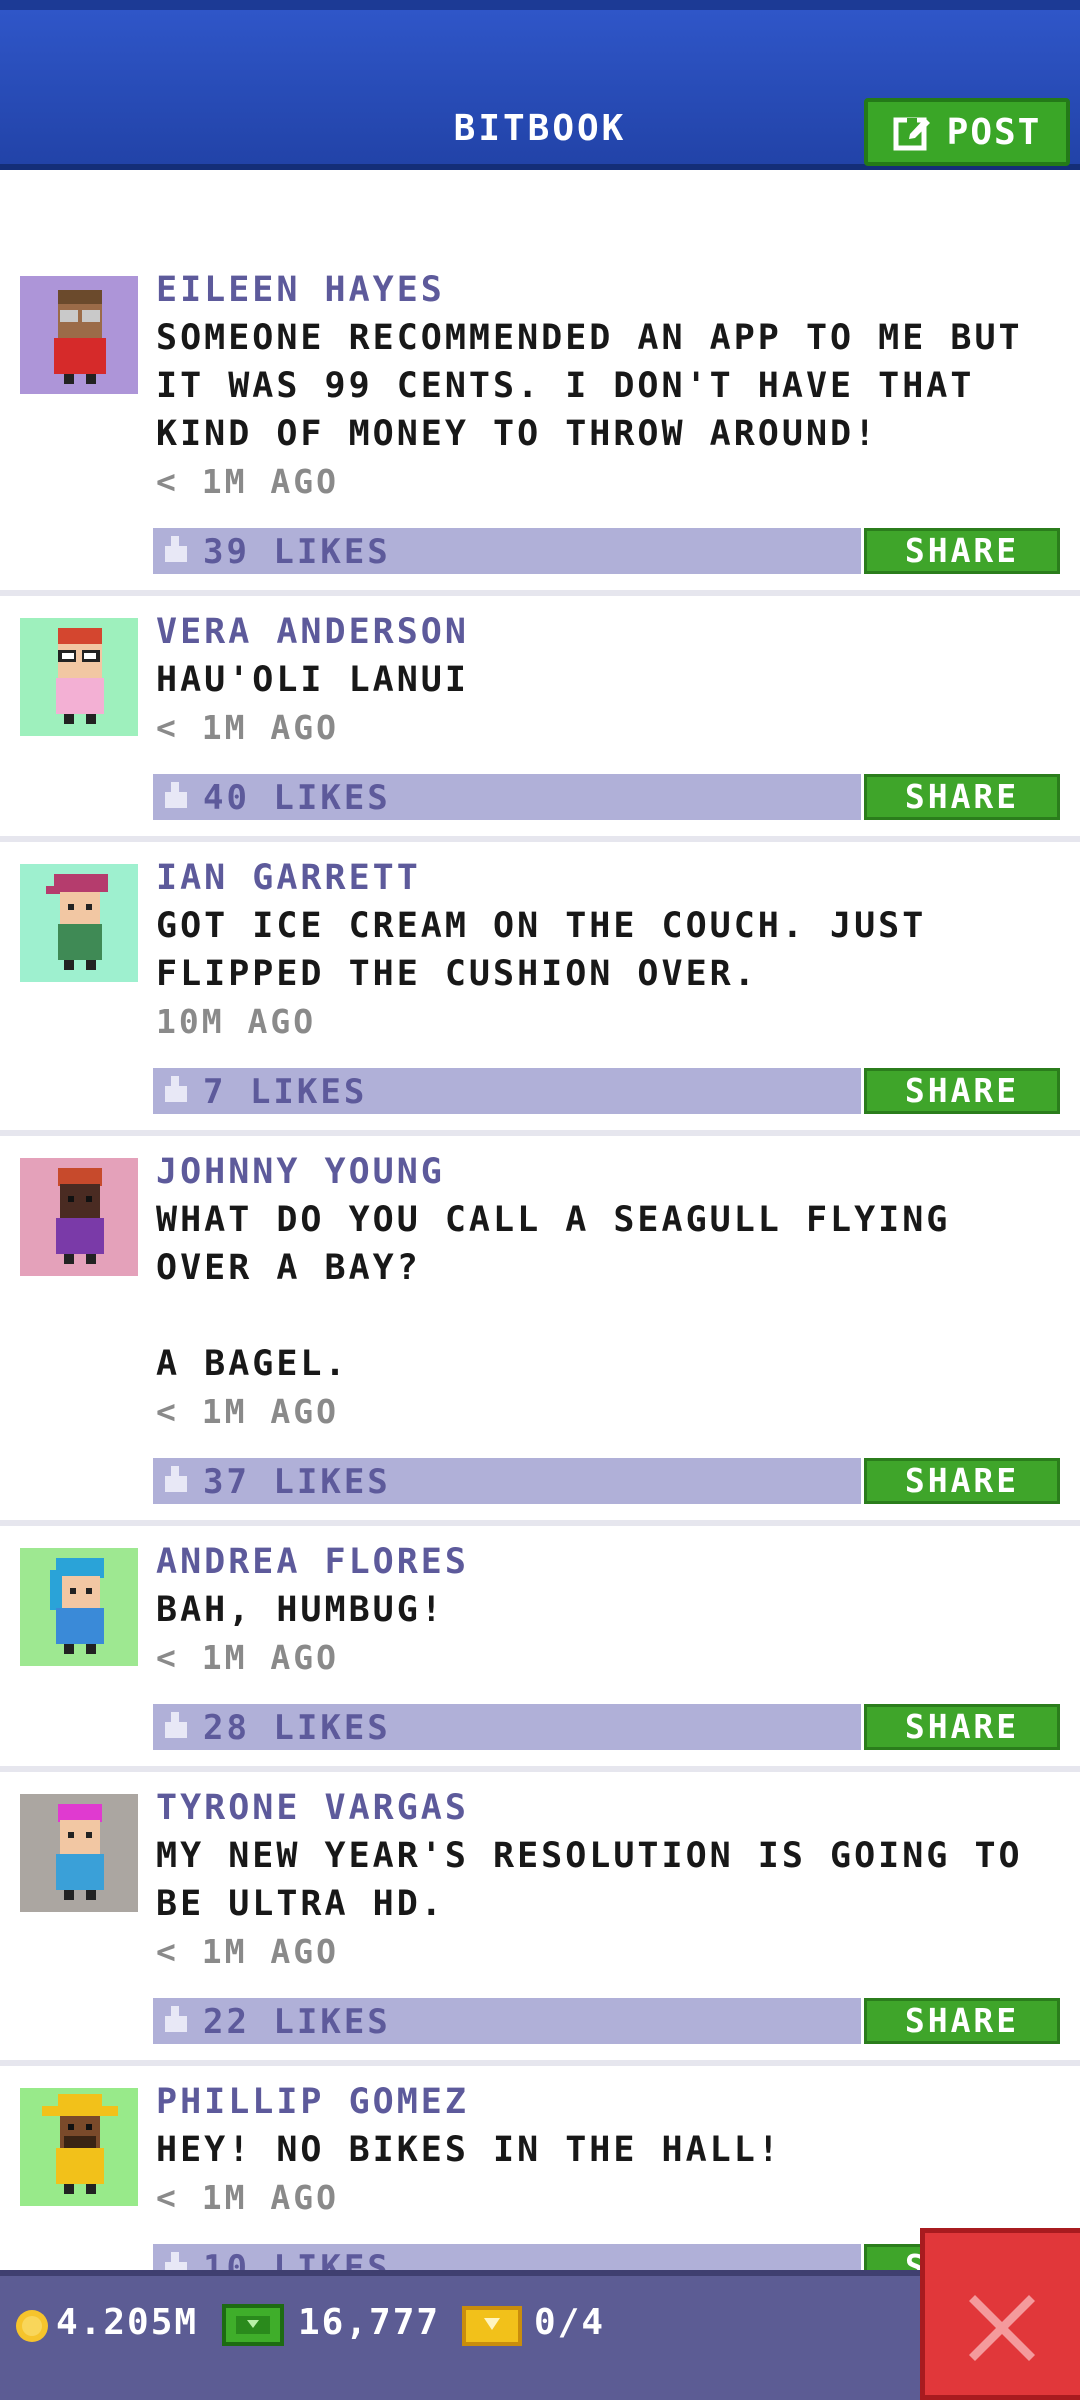 This screenshot has height=2400, width=1080. I want to click on like-bar: 37 LIKES, so click(507, 1481).